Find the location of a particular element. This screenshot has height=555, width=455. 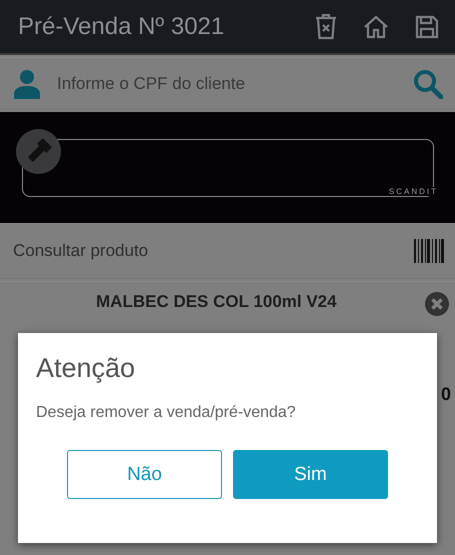

dialog-title: Atenção is located at coordinates (86, 368).